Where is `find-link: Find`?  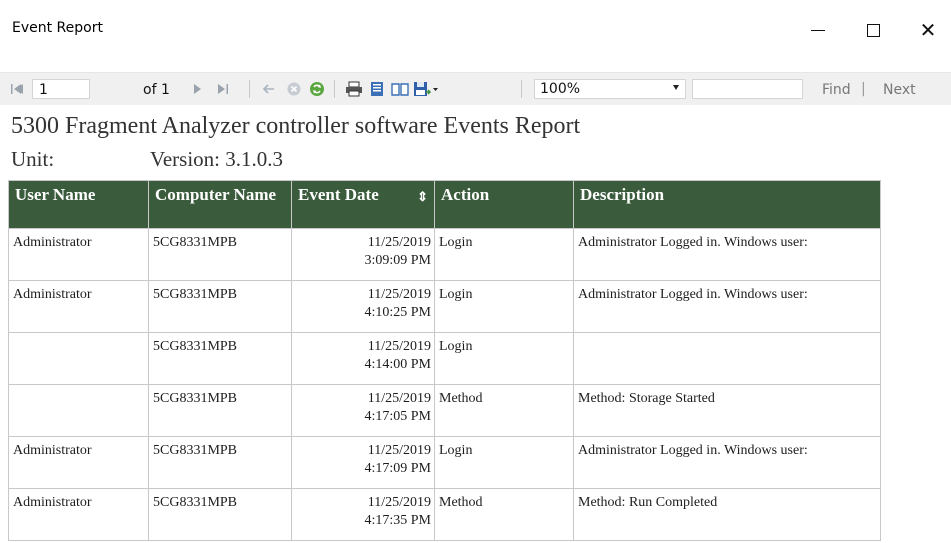 find-link: Find is located at coordinates (836, 90).